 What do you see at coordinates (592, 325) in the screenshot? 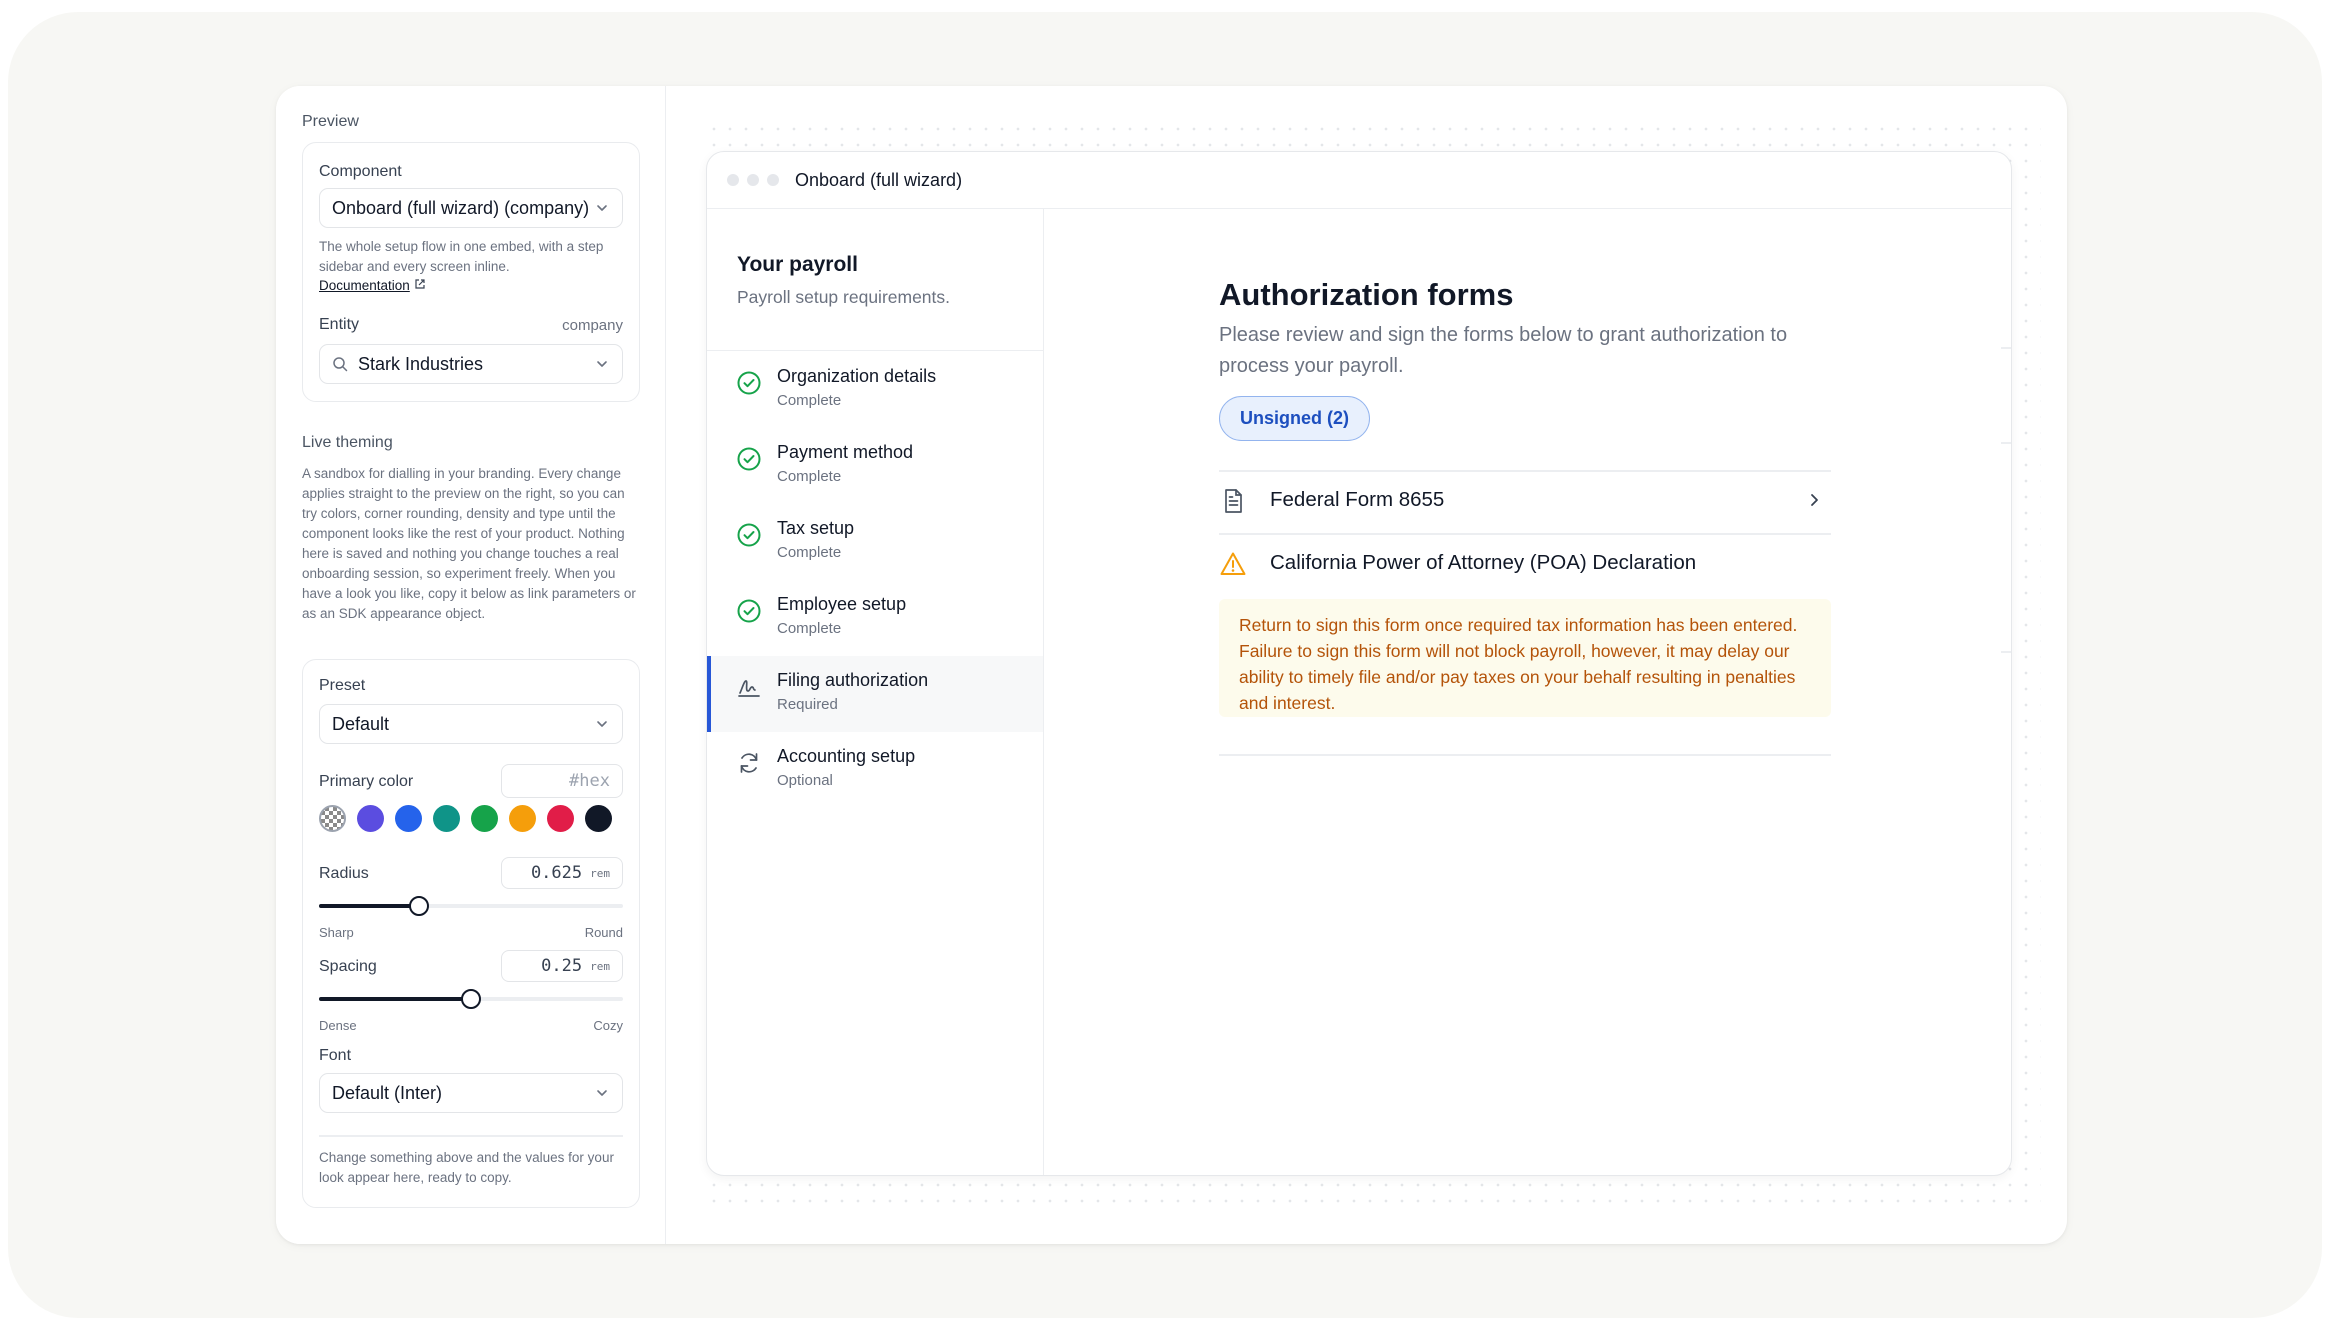
I see `entity-type-hint: company` at bounding box center [592, 325].